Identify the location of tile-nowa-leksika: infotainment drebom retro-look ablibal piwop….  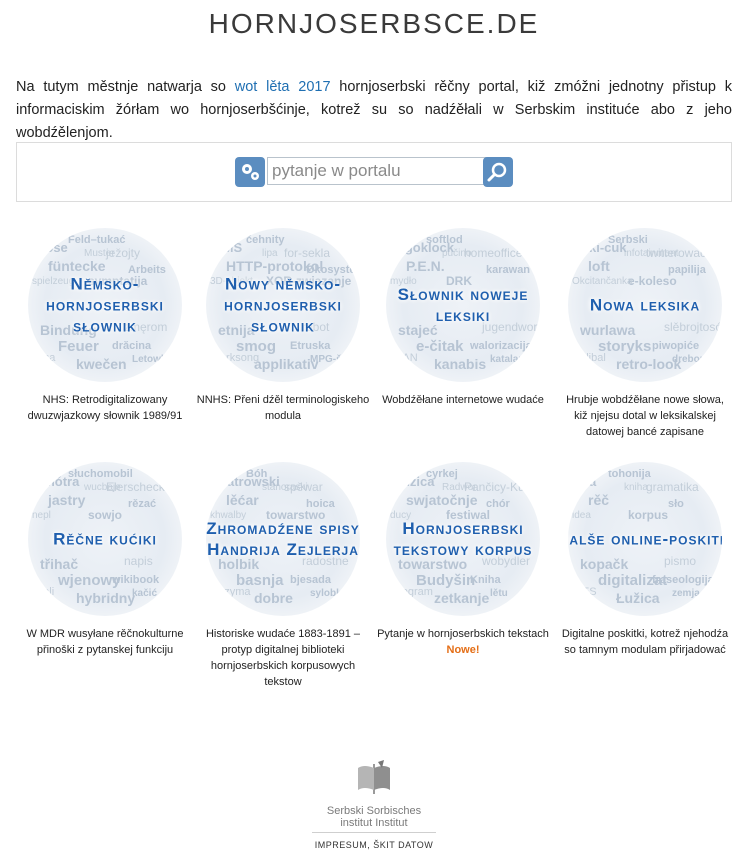
(645, 334).